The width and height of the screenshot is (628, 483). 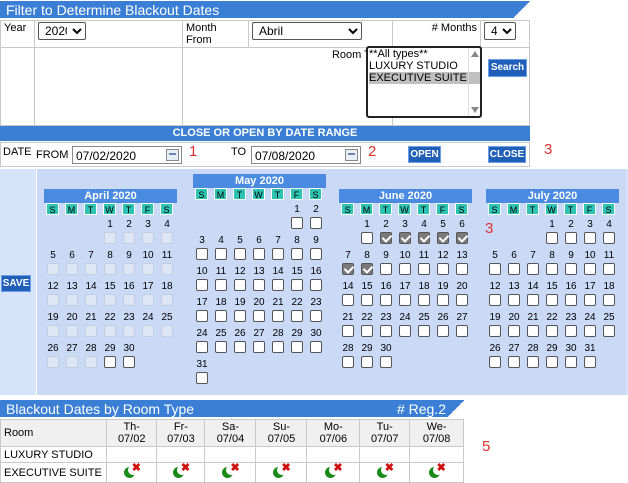 What do you see at coordinates (424, 54) in the screenshot?
I see `room-type-option: **All types**` at bounding box center [424, 54].